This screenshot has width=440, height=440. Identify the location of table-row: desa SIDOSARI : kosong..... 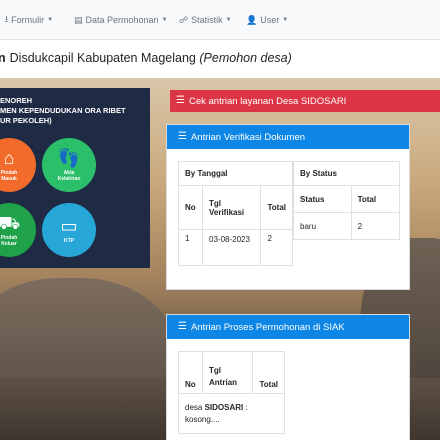
(231, 413).